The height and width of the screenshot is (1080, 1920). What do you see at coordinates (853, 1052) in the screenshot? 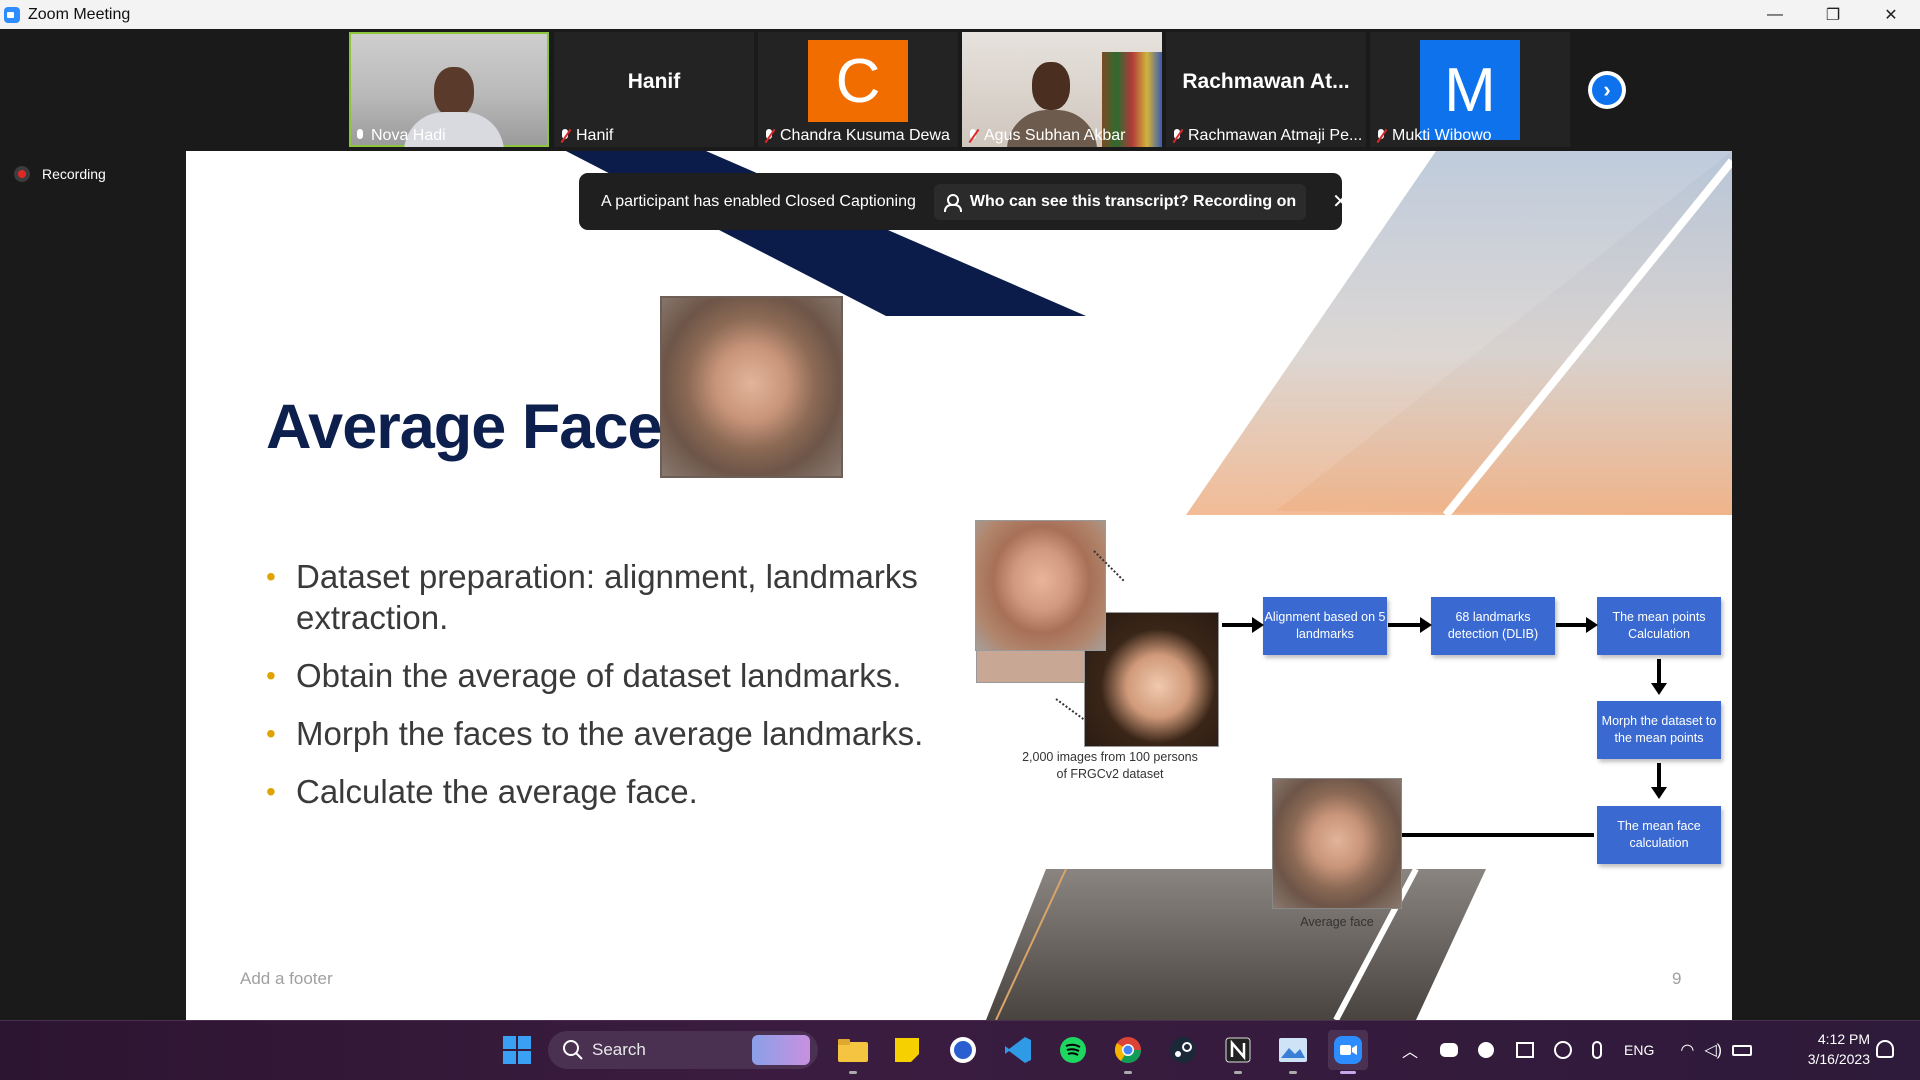
I see `file-explorer-icon` at bounding box center [853, 1052].